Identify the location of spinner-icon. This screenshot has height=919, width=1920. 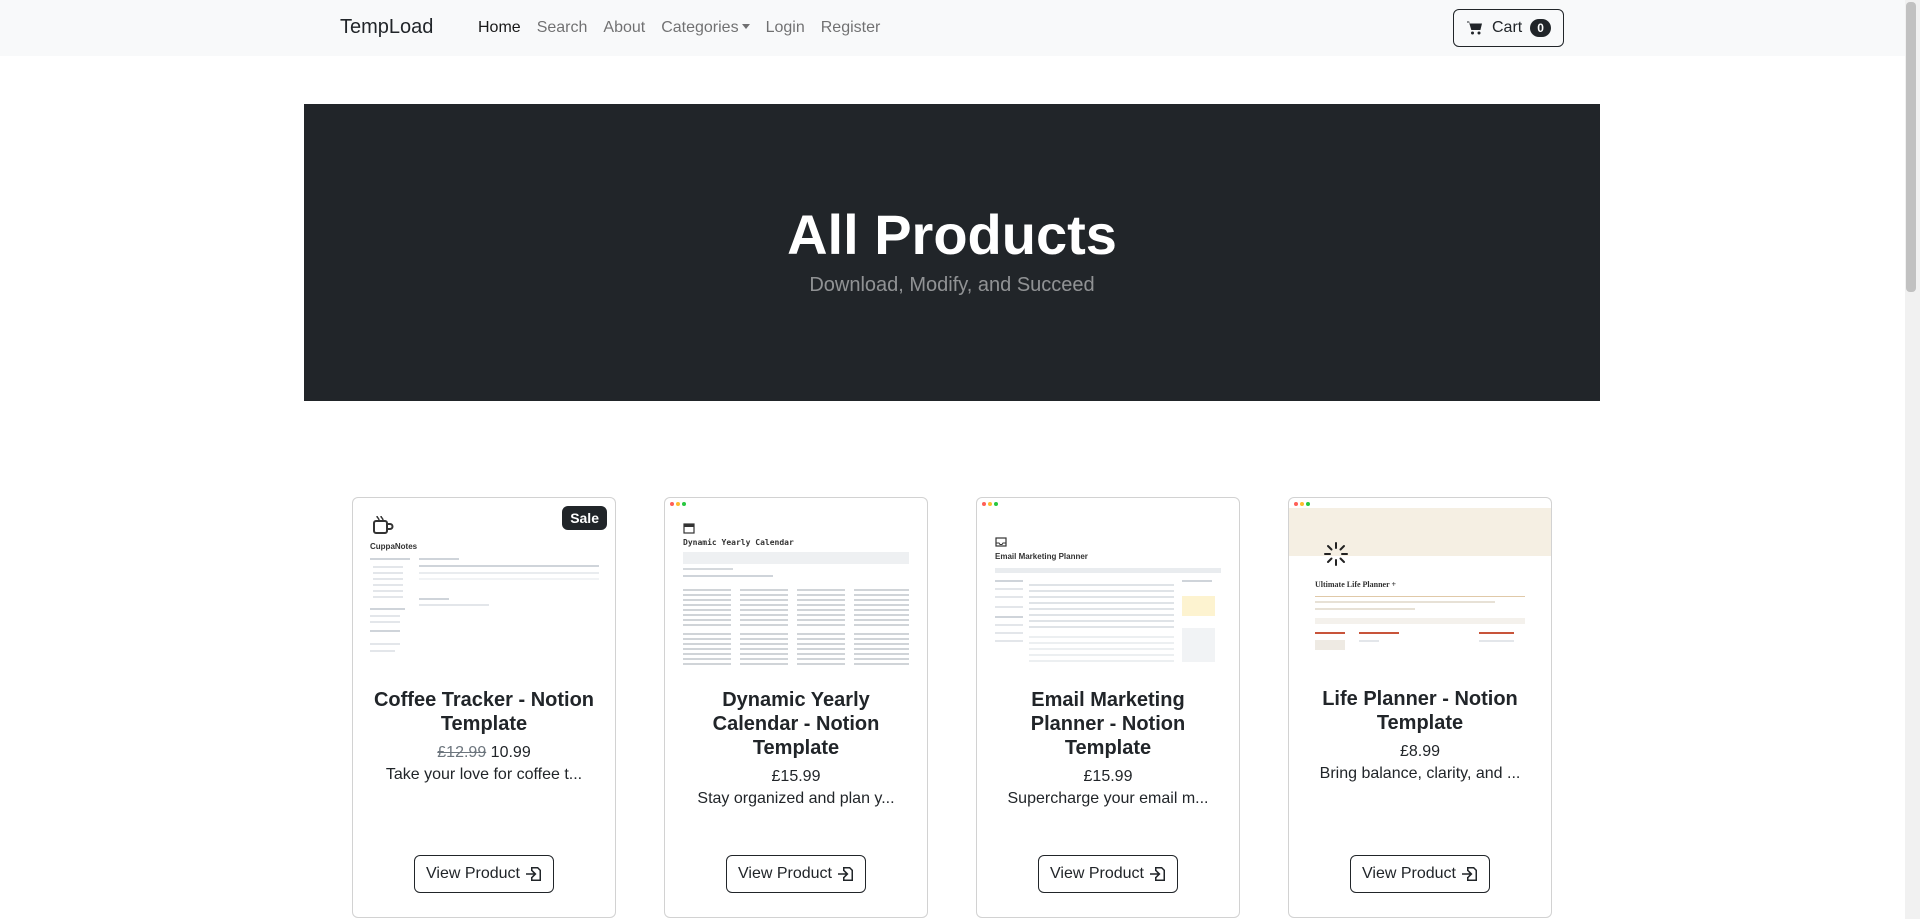
(1336, 554).